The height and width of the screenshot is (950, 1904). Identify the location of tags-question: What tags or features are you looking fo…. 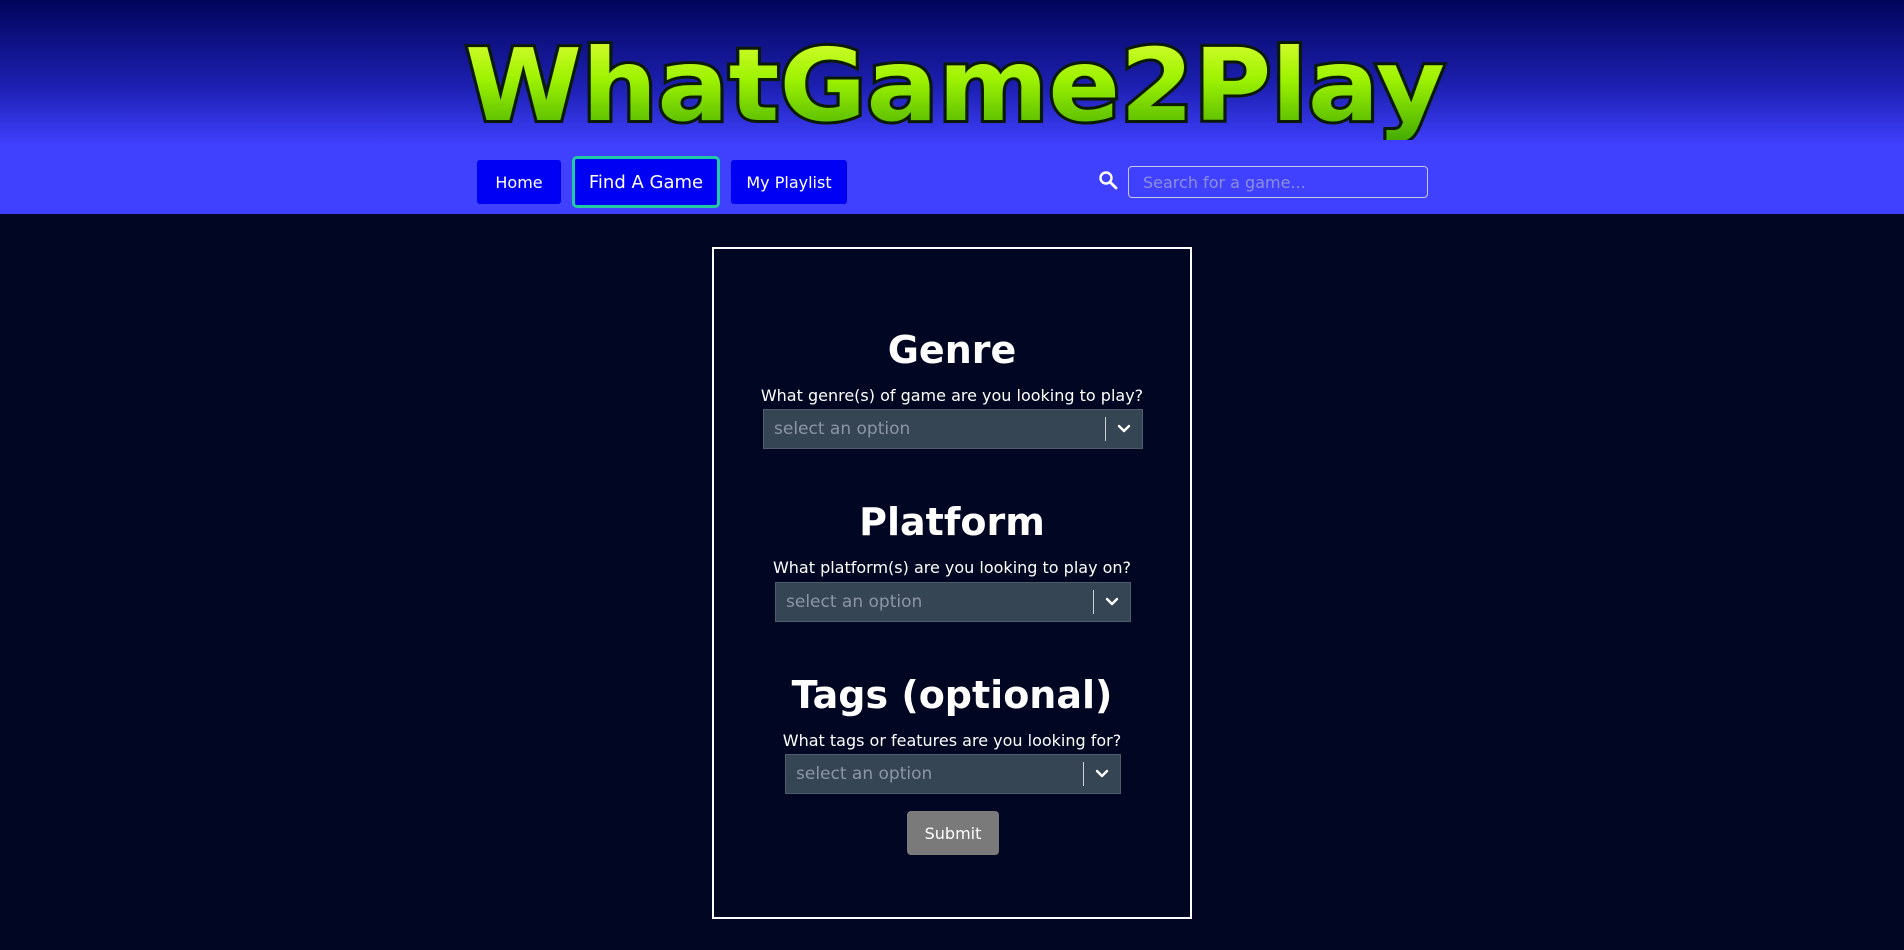
(952, 740).